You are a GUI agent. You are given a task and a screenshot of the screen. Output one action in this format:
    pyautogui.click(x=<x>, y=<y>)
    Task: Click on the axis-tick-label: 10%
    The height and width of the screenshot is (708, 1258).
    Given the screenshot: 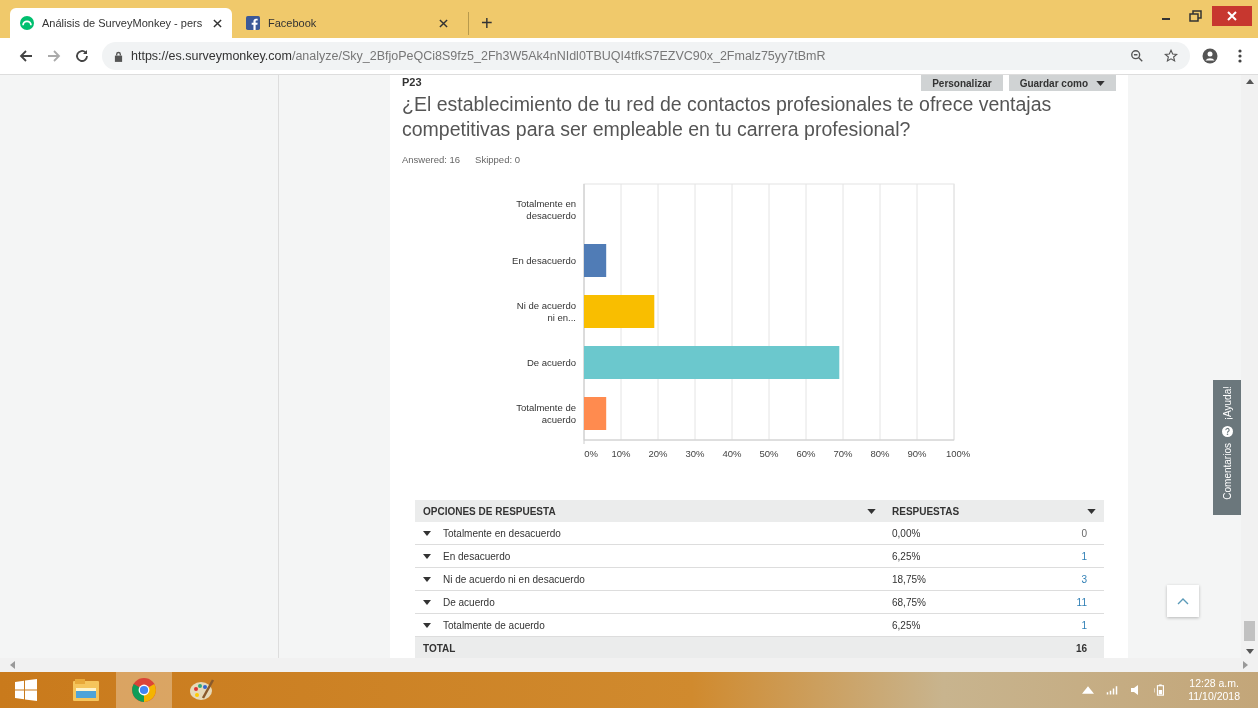 What is the action you would take?
    pyautogui.click(x=621, y=453)
    